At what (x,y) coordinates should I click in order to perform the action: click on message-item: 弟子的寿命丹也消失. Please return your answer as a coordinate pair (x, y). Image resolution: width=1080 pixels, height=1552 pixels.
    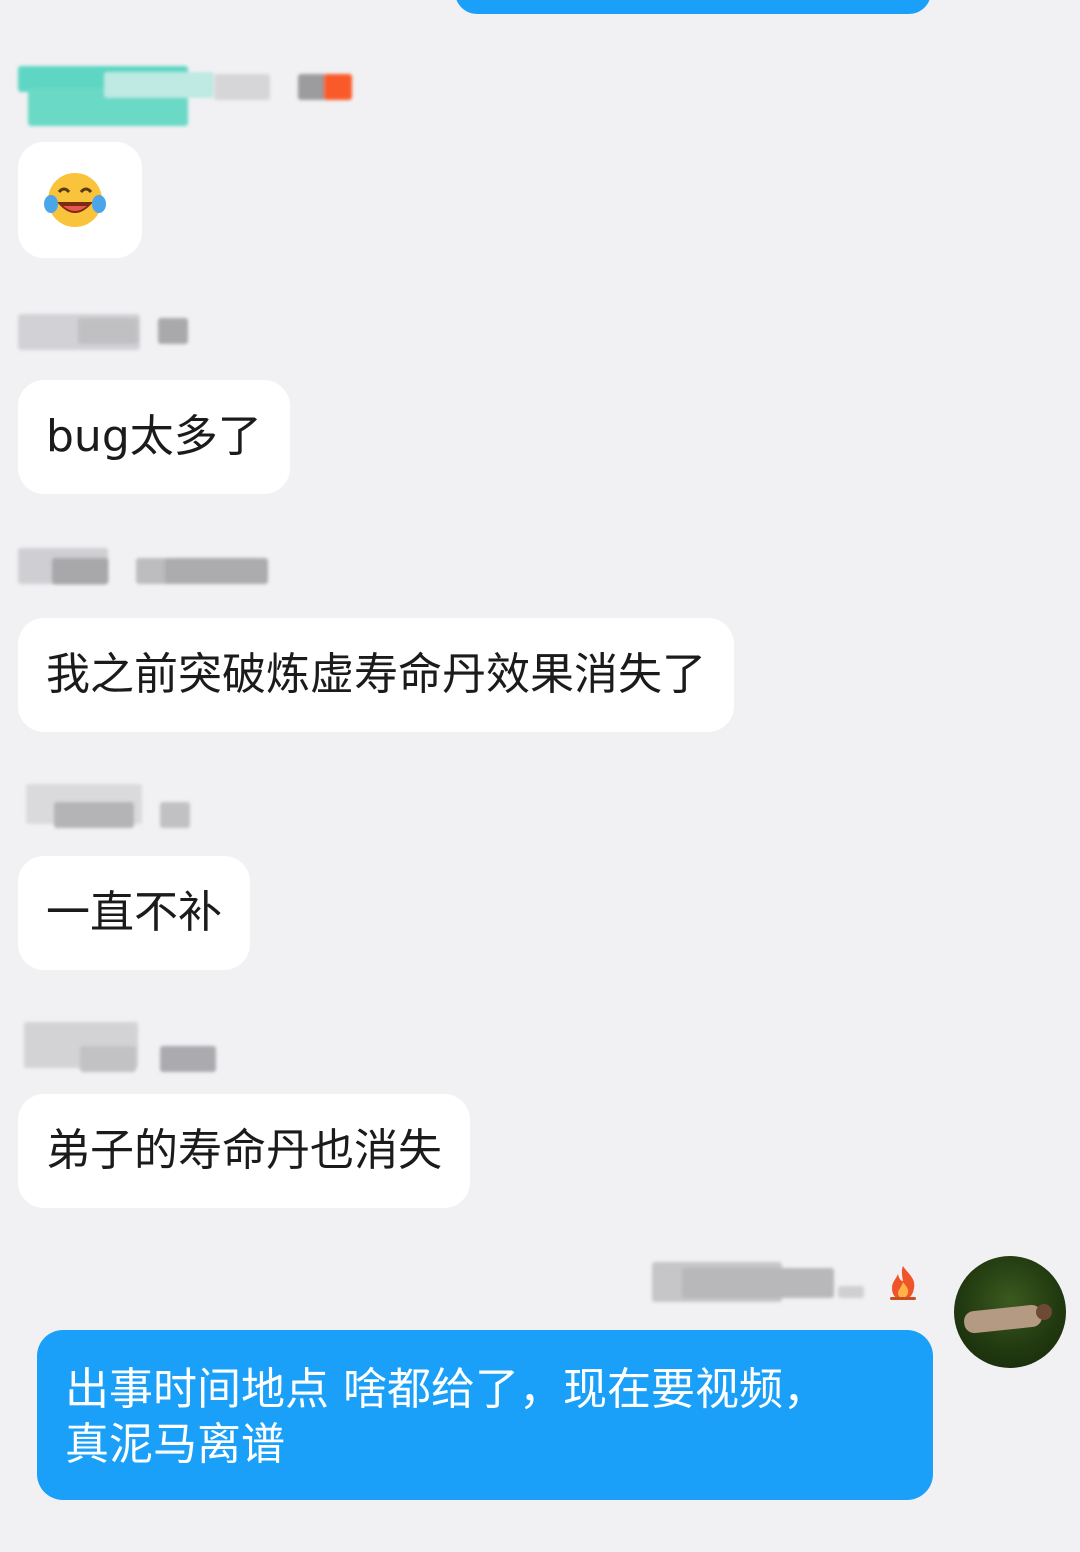
    Looking at the image, I should click on (244, 1115).